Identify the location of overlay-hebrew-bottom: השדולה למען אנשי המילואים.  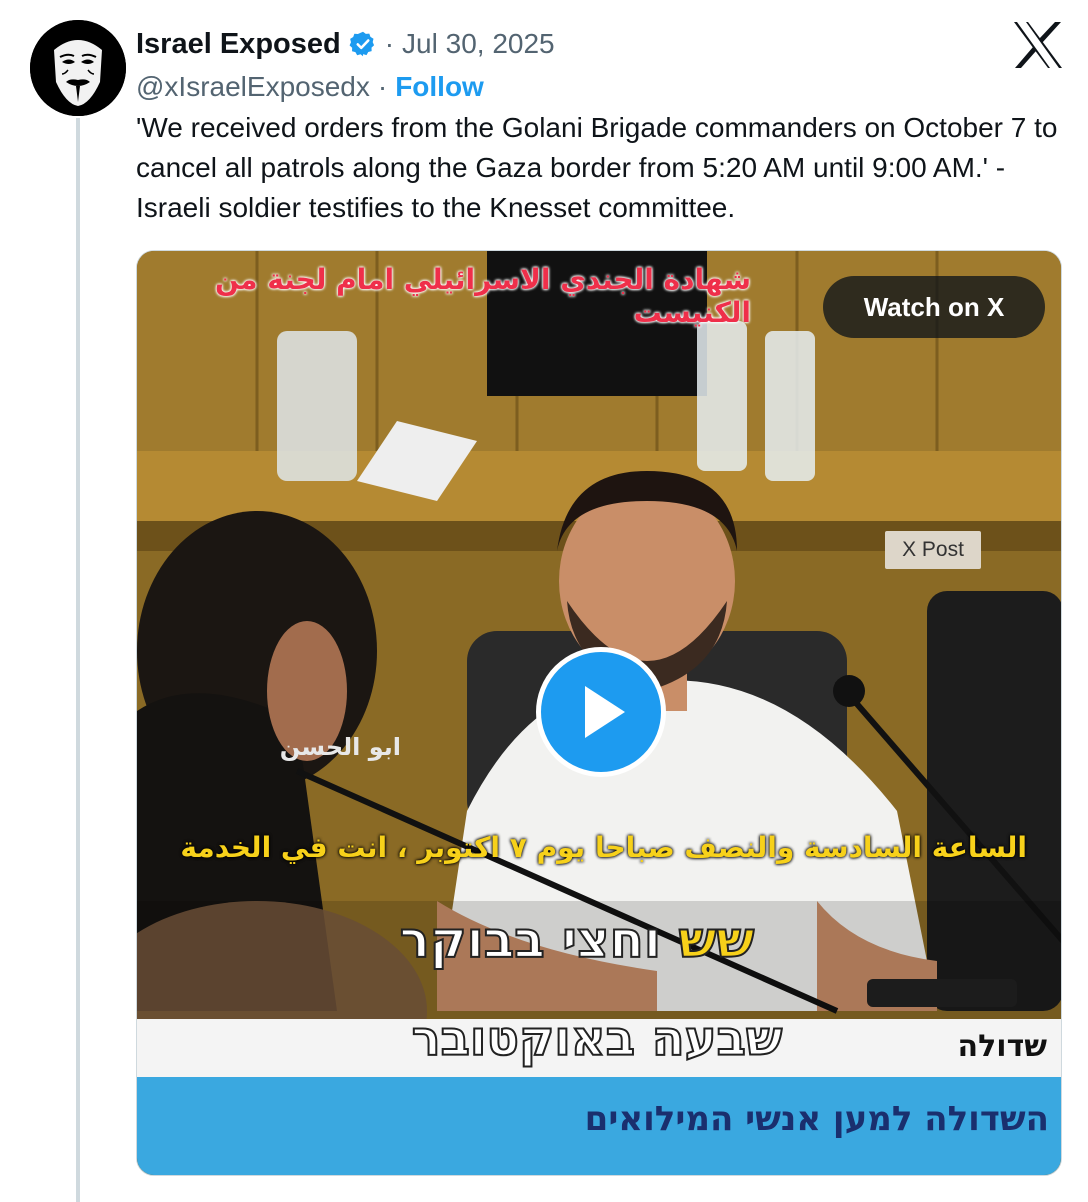
(816, 1119).